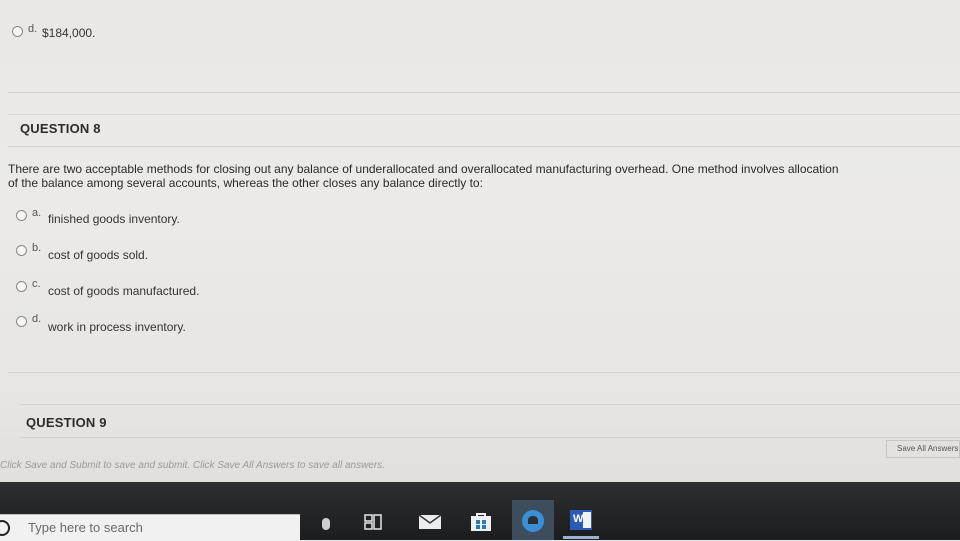 The image size is (960, 541). What do you see at coordinates (37, 319) in the screenshot?
I see `option-d-letter: d.` at bounding box center [37, 319].